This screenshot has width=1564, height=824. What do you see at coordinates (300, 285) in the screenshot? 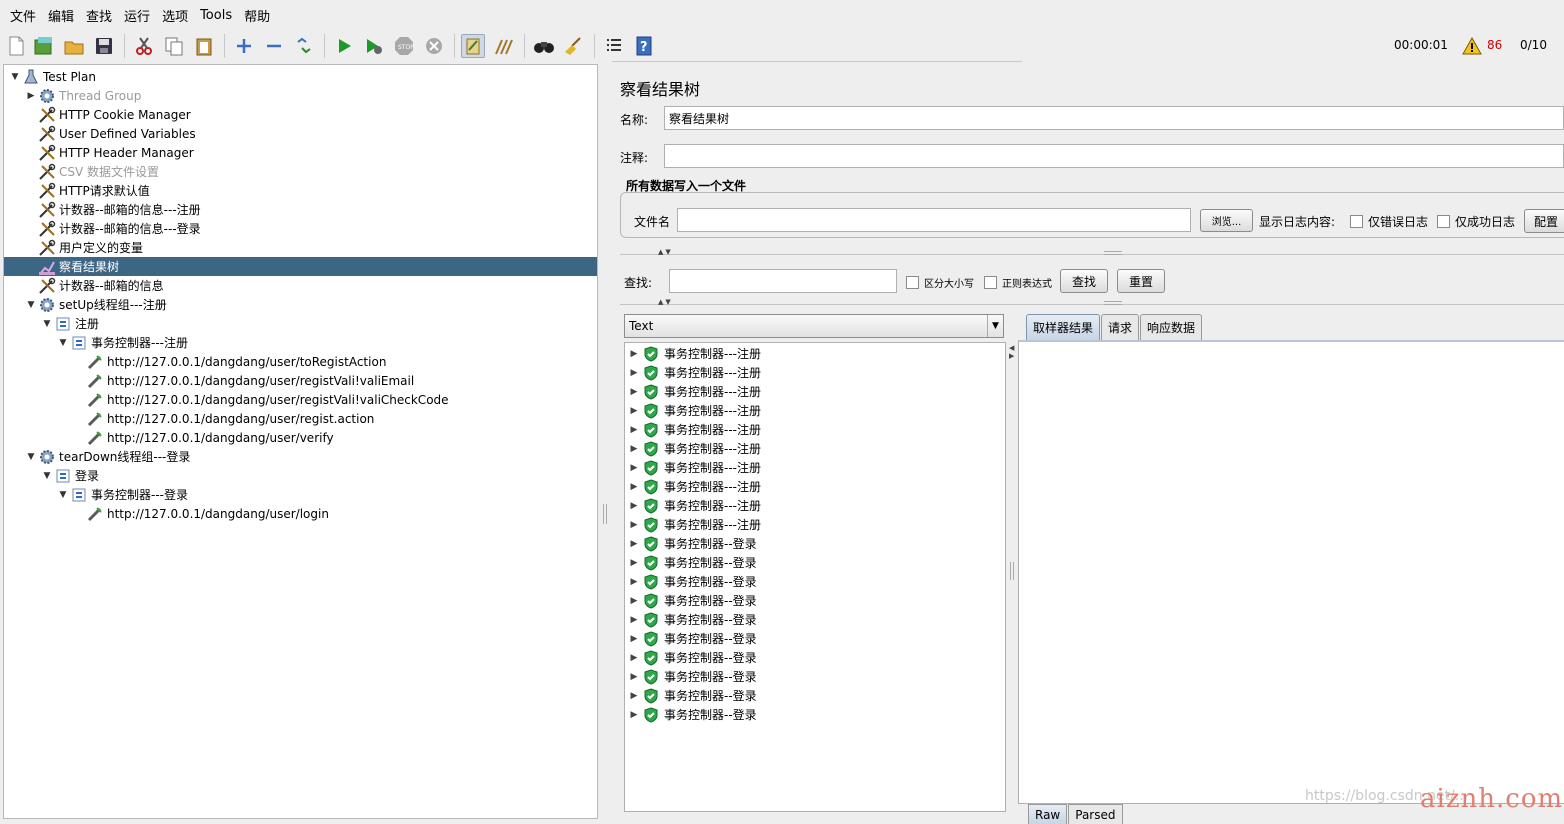
I see `tree-node: 计数器--邮箱的信息` at bounding box center [300, 285].